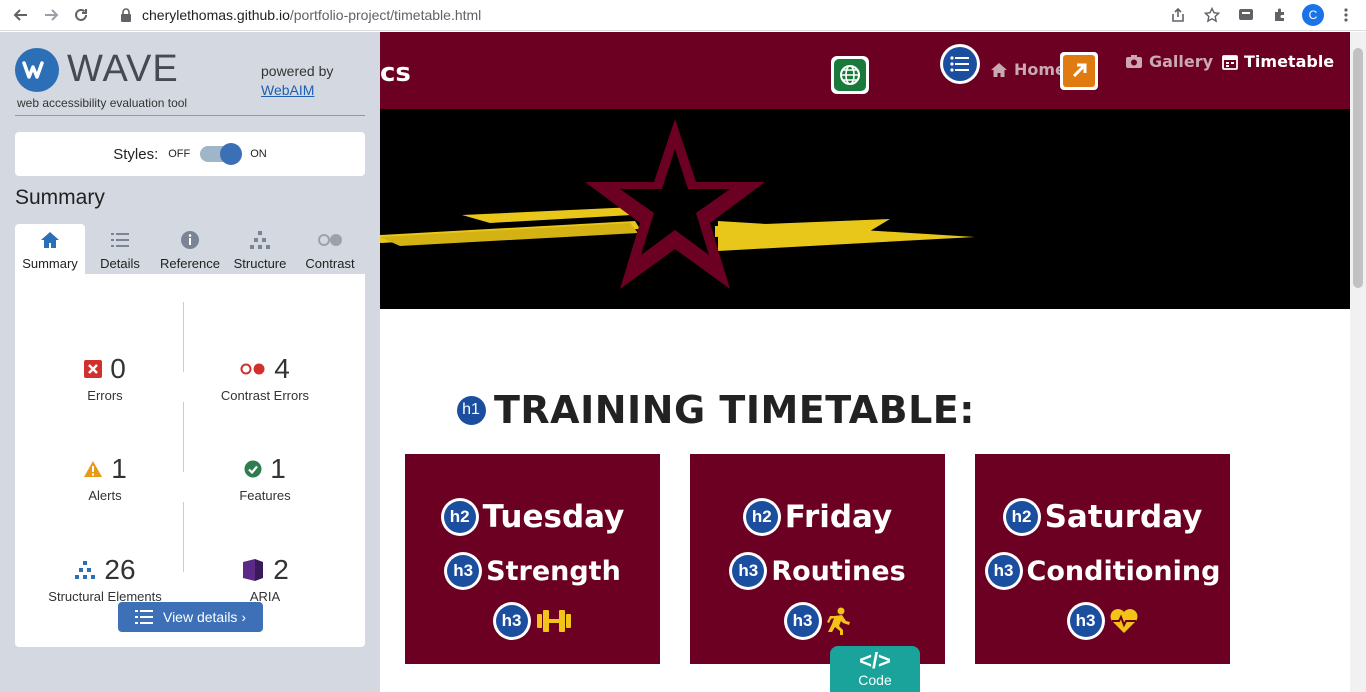  What do you see at coordinates (253, 570) in the screenshot?
I see `aria-cube-icon` at bounding box center [253, 570].